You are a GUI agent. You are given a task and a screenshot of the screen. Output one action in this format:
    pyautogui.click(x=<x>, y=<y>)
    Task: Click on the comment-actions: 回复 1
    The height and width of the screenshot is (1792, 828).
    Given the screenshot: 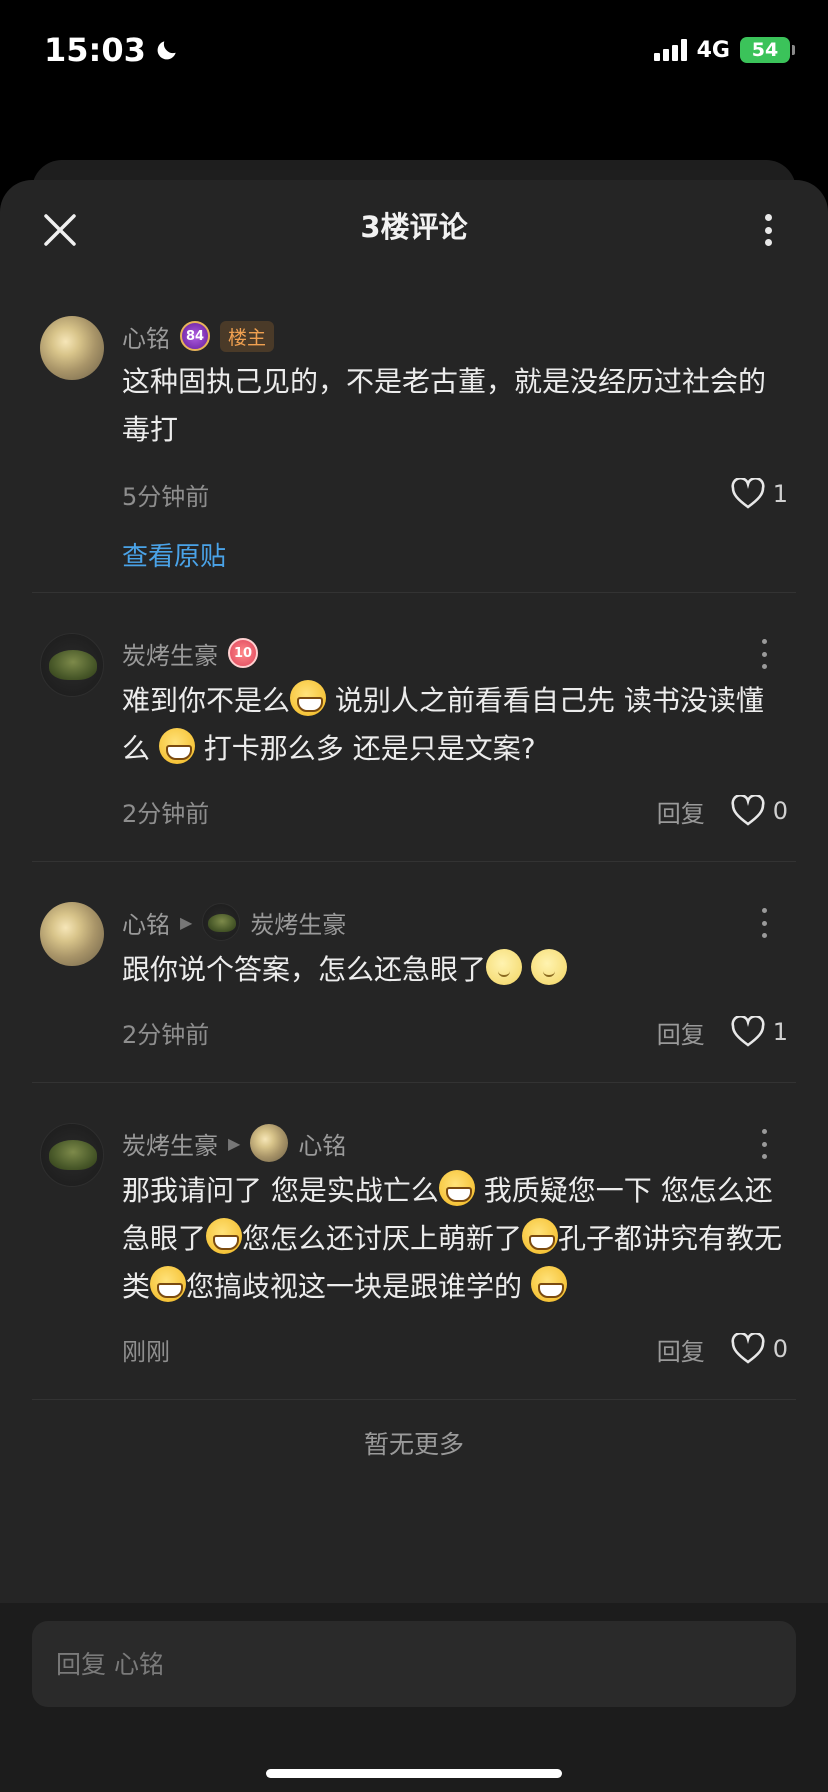 What is the action you would take?
    pyautogui.click(x=722, y=1032)
    